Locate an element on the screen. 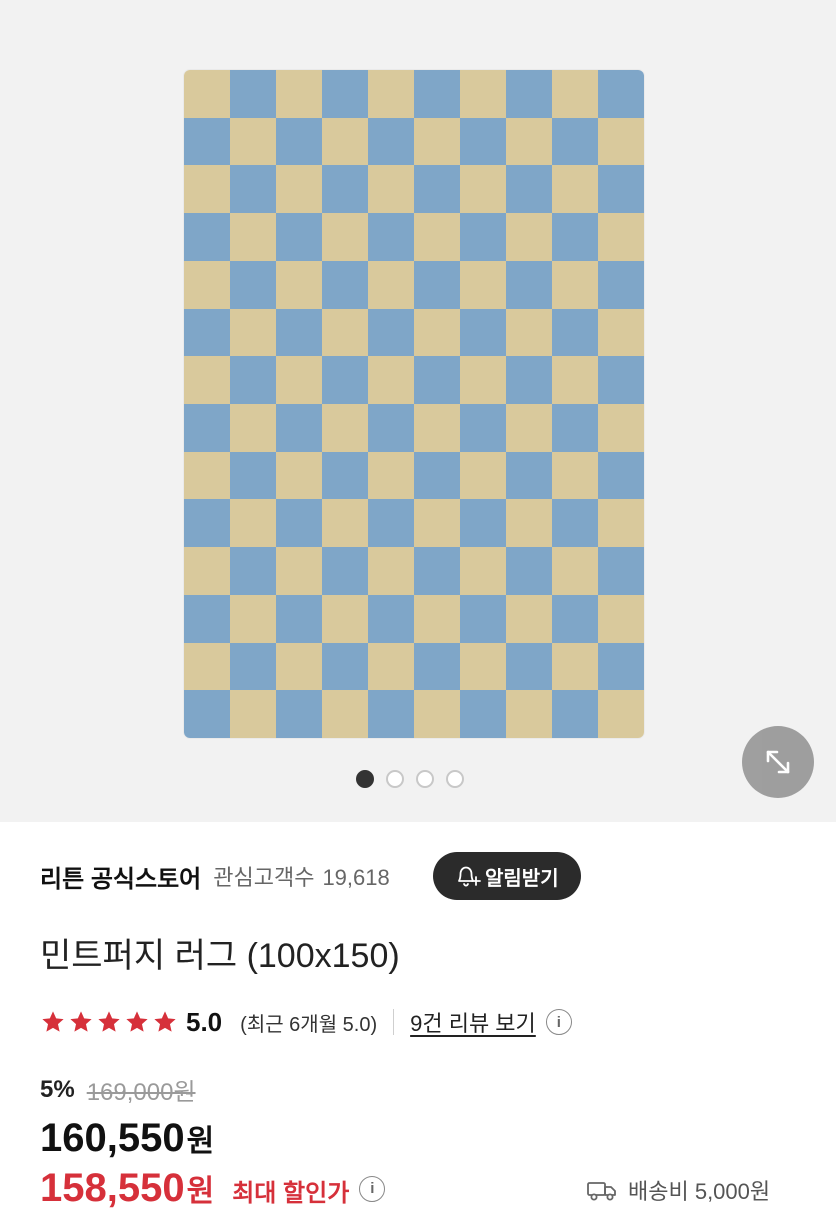 Image resolution: width=836 pixels, height=1211 pixels. review-link: 9건 리뷰 보기 is located at coordinates (473, 1022).